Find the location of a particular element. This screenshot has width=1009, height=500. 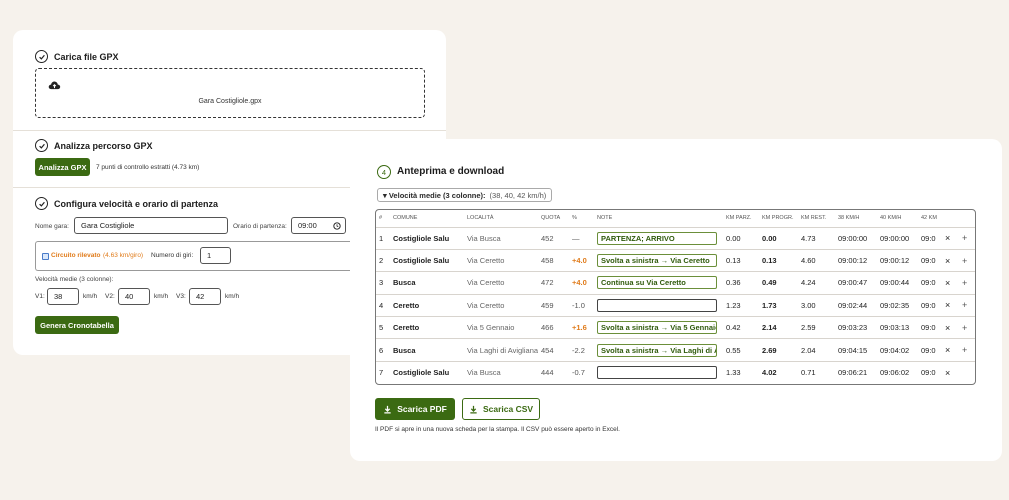

cell-km-progr: 0.00 is located at coordinates (778, 238).